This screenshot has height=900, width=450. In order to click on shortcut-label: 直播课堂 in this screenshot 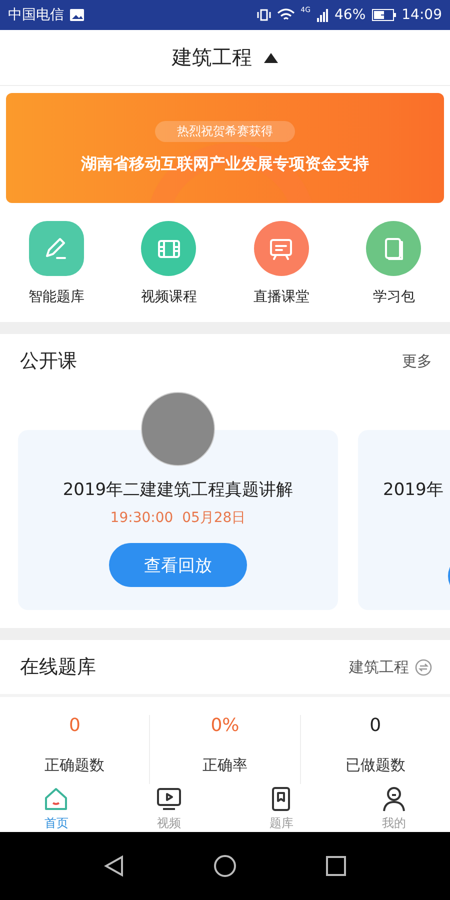, I will do `click(281, 297)`.